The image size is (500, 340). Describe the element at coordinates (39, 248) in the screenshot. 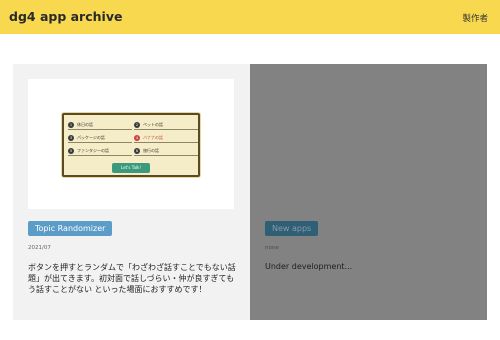

I see `app-date: 2021/07` at that location.